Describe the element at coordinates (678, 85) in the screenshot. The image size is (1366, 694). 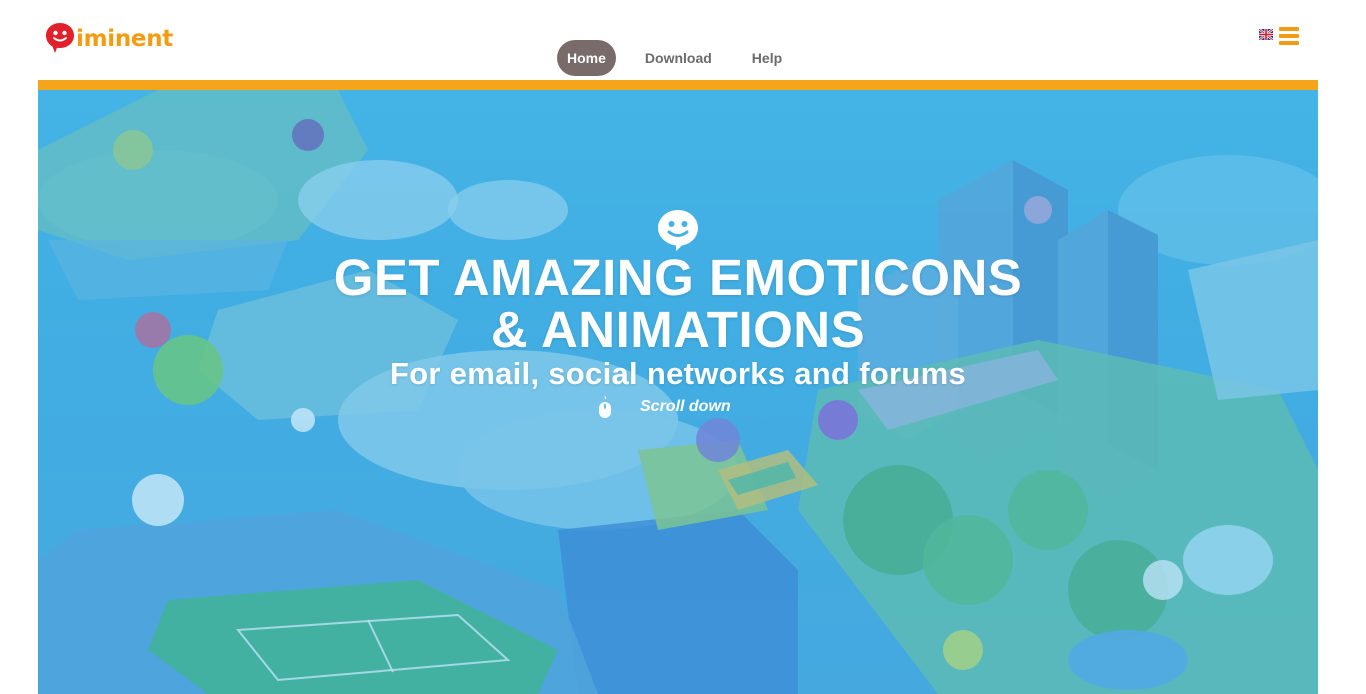
I see `accent-bar` at that location.